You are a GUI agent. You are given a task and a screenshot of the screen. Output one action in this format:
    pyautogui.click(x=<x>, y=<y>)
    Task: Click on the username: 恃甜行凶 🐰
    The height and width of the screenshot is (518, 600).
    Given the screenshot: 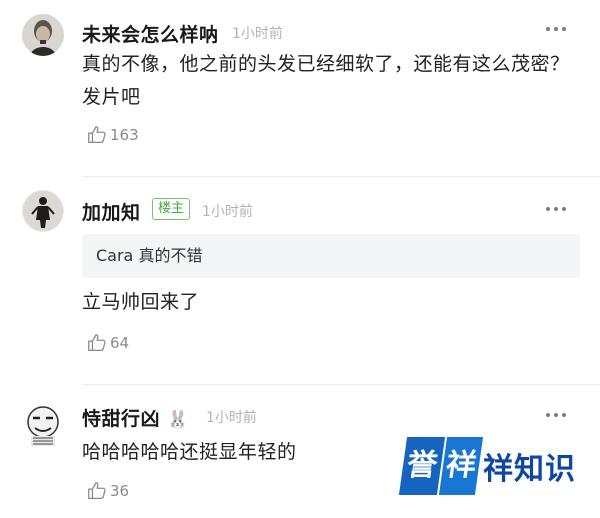 What is the action you would take?
    pyautogui.click(x=135, y=417)
    